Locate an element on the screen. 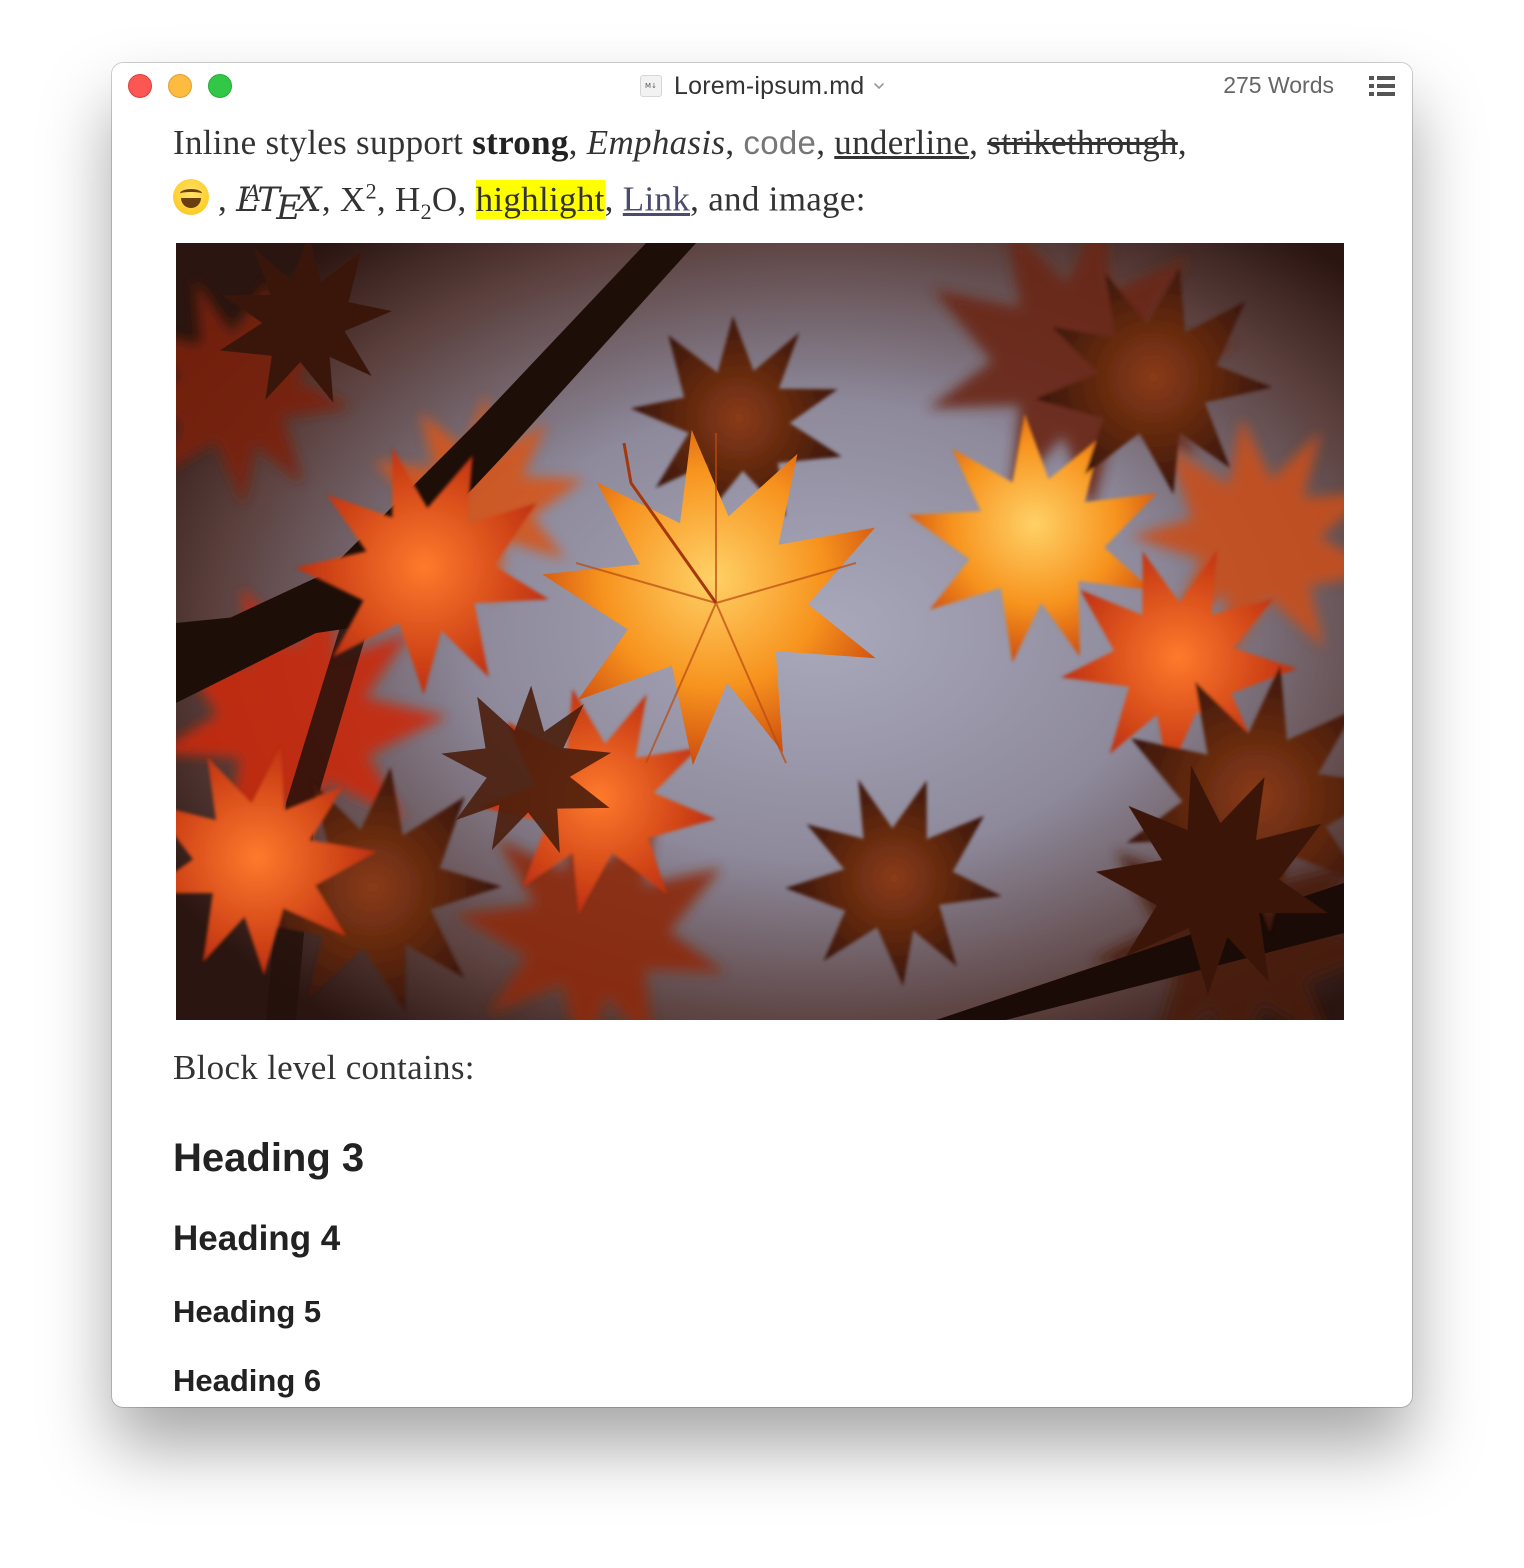 The width and height of the screenshot is (1524, 1568). inline-link: Link is located at coordinates (656, 199).